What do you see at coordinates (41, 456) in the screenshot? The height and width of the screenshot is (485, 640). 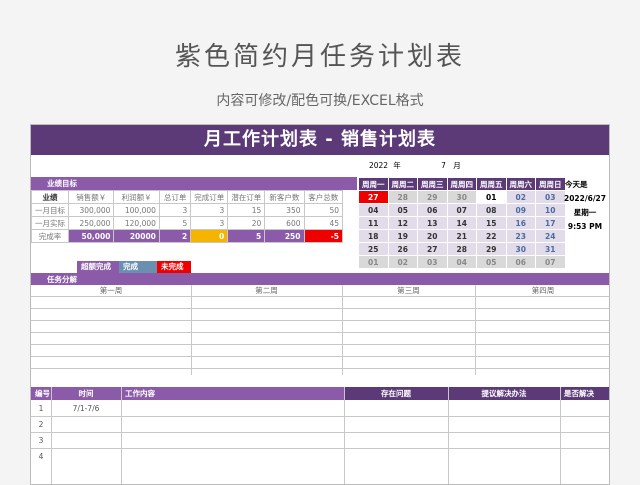 I see `row-number: 4` at bounding box center [41, 456].